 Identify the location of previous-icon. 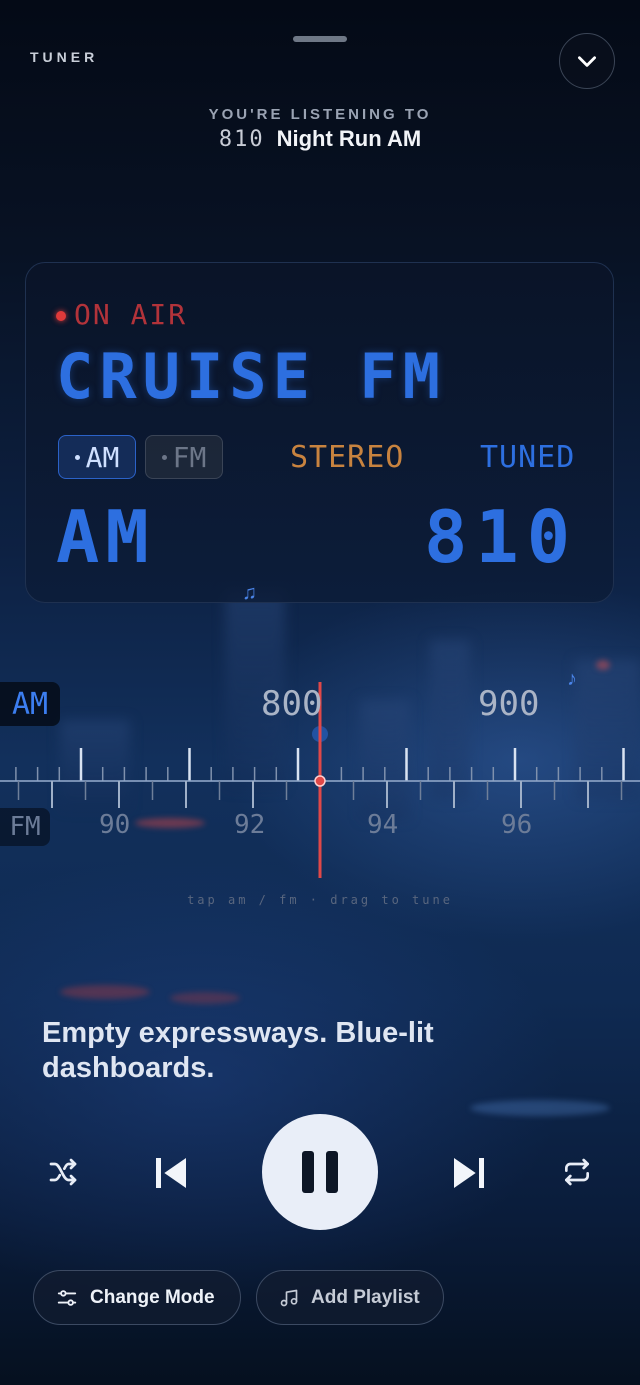
(171, 1173).